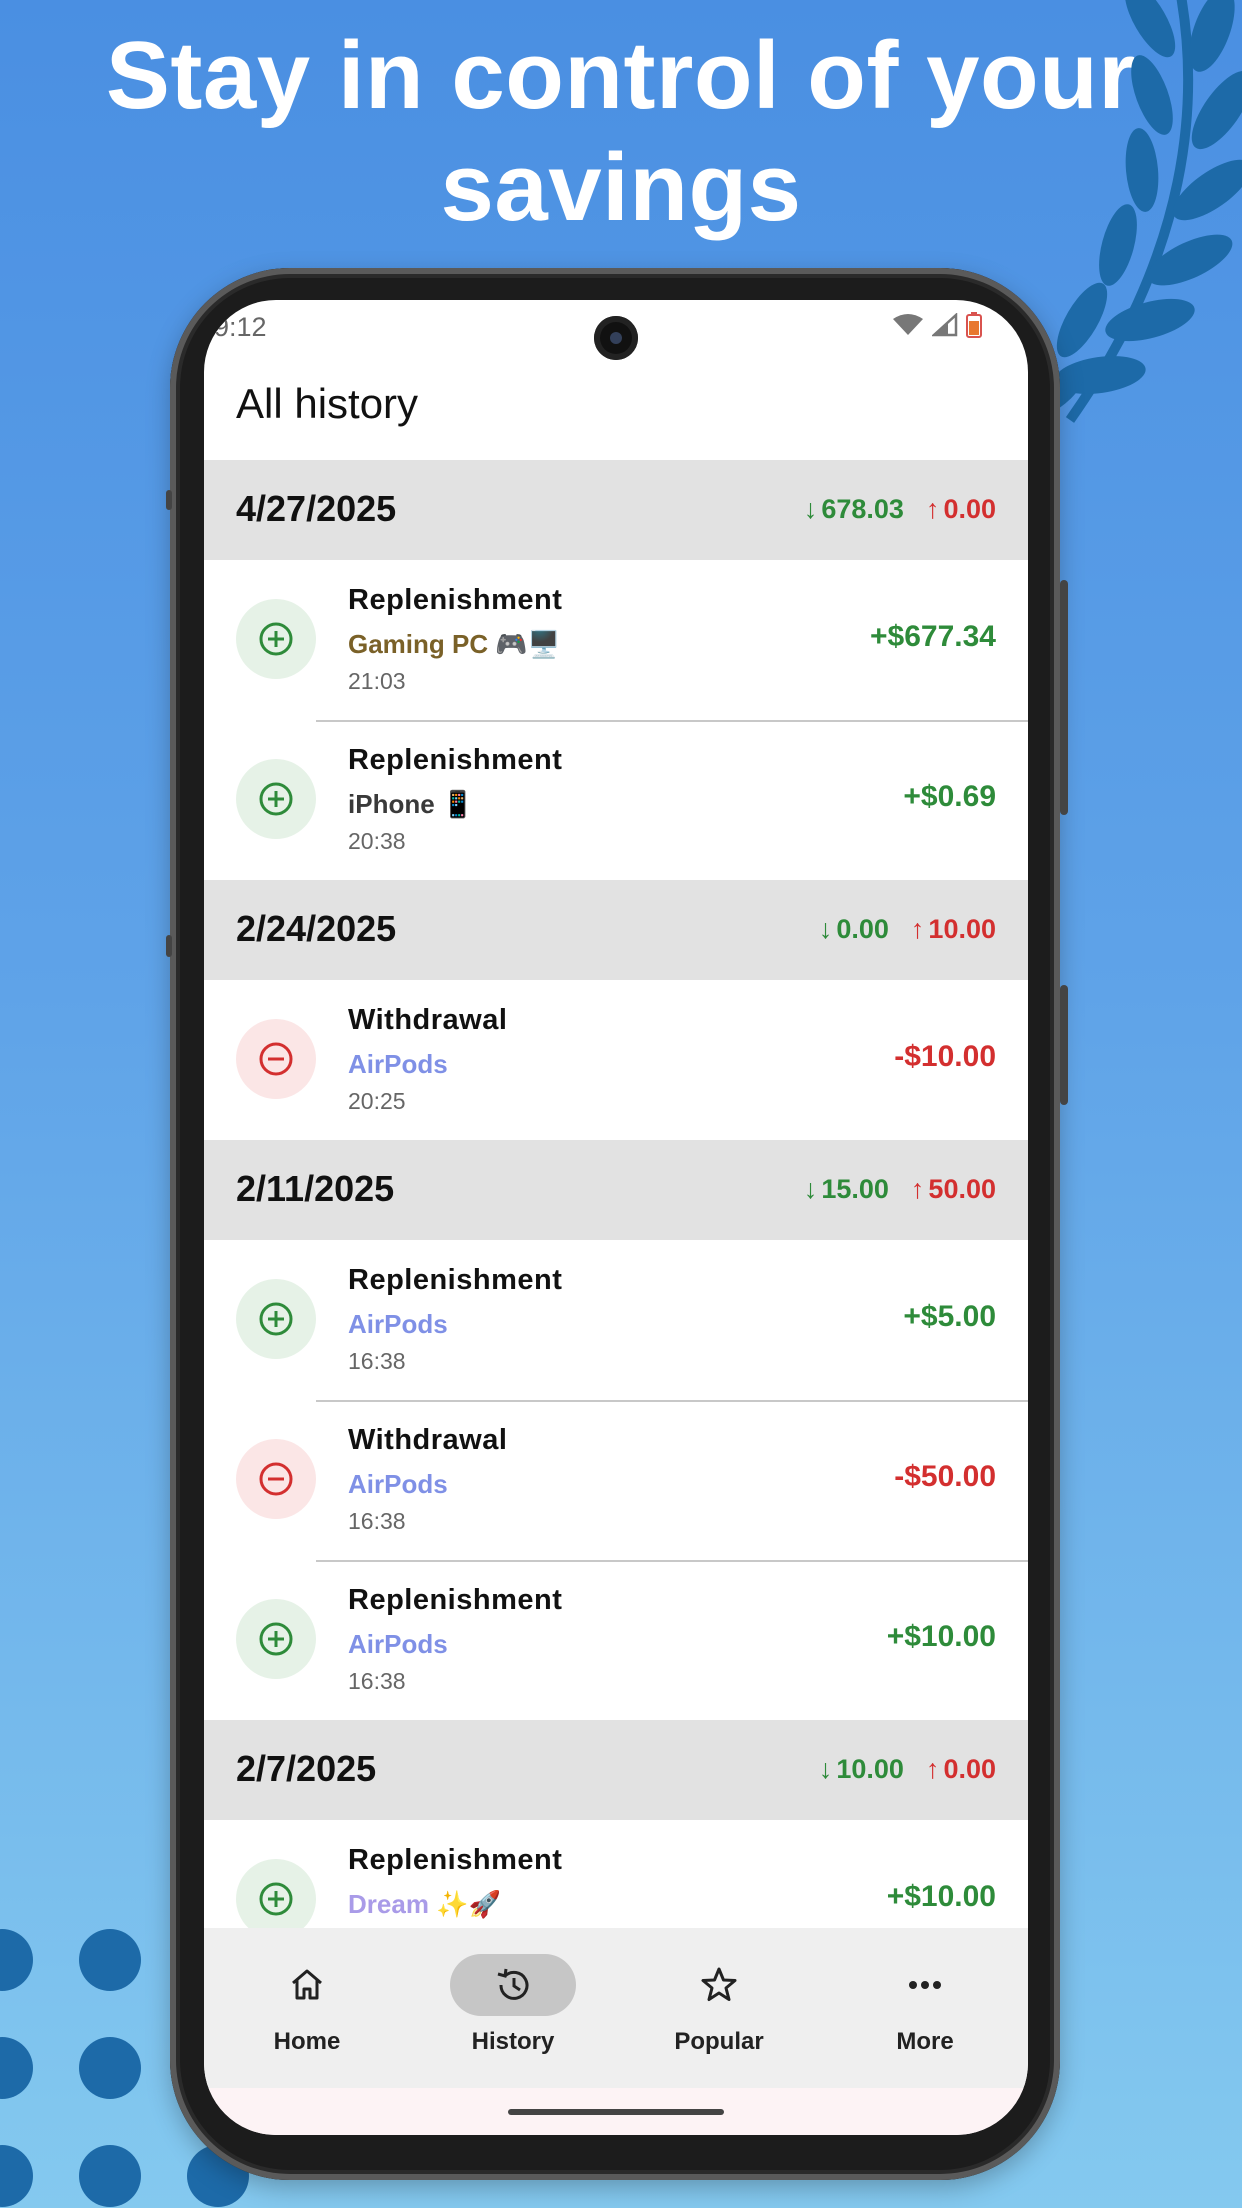  Describe the element at coordinates (1064, 697) in the screenshot. I see `volume-button` at that location.